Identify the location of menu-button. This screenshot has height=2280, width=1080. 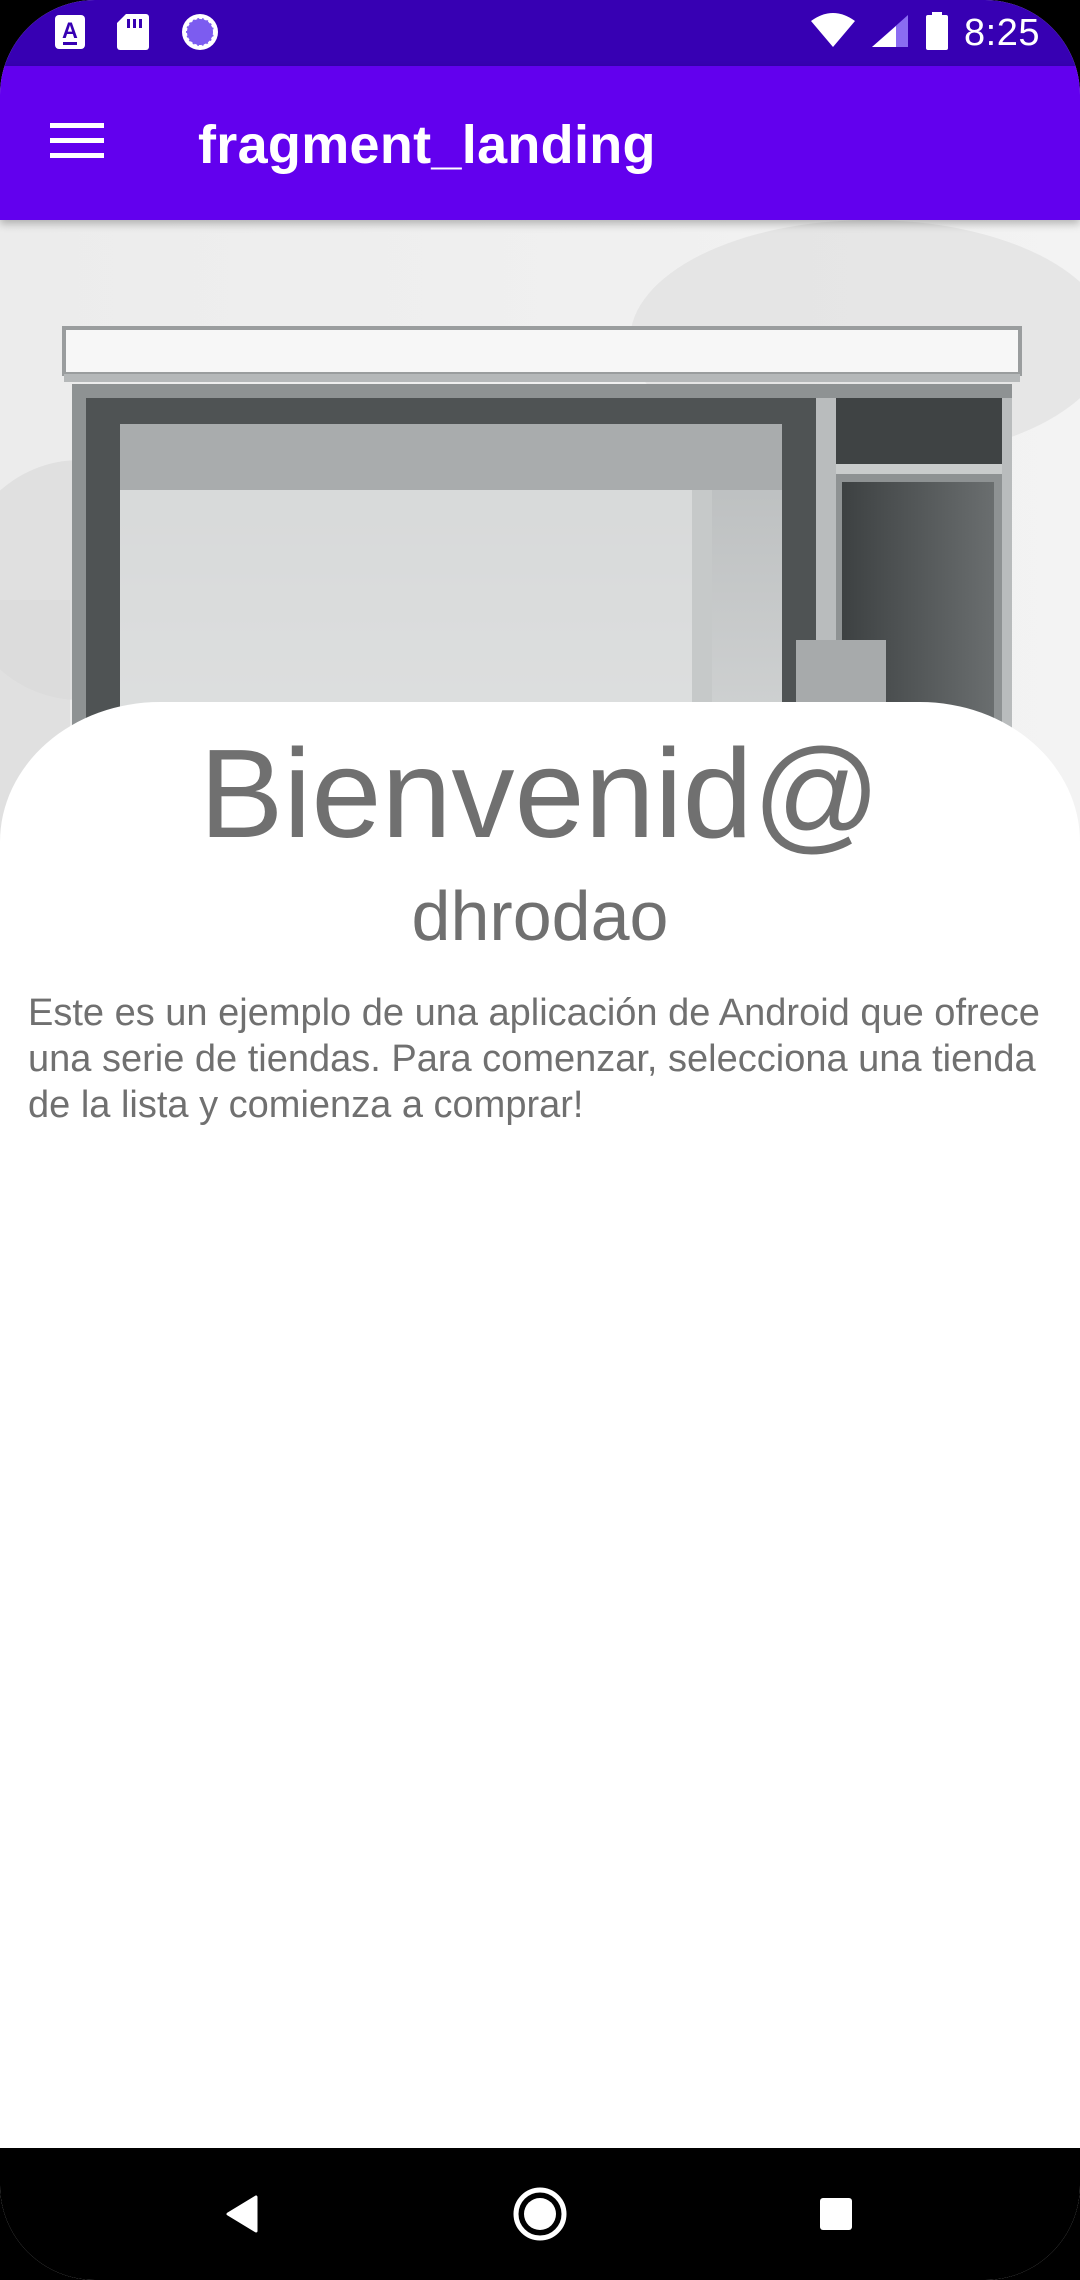
(77, 143).